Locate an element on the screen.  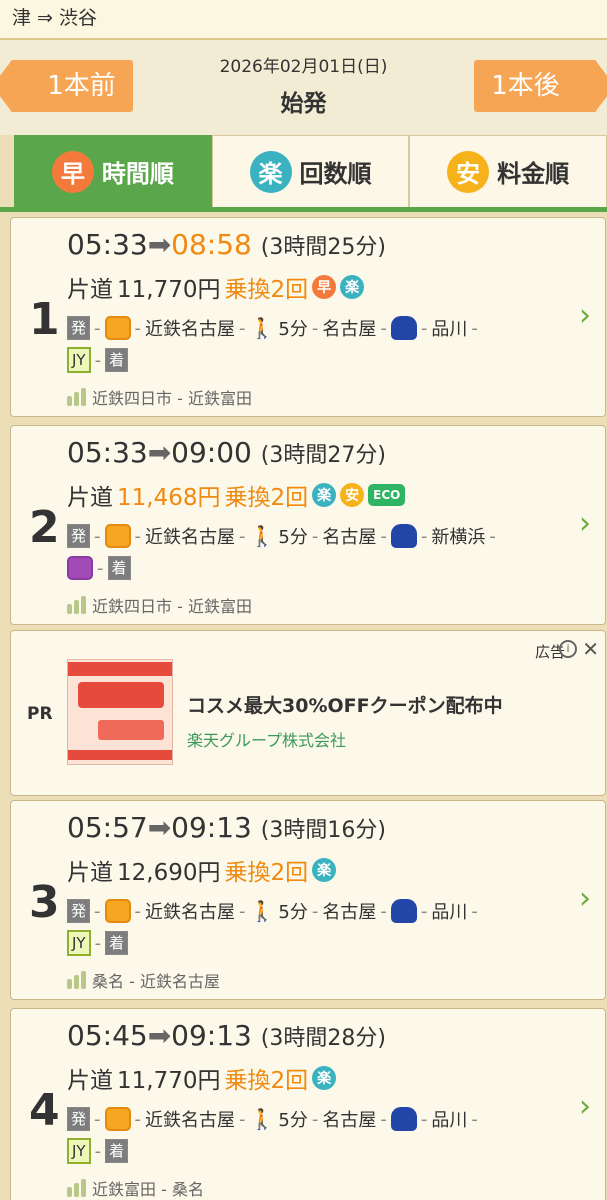
easy-icon: 楽 is located at coordinates (270, 171).